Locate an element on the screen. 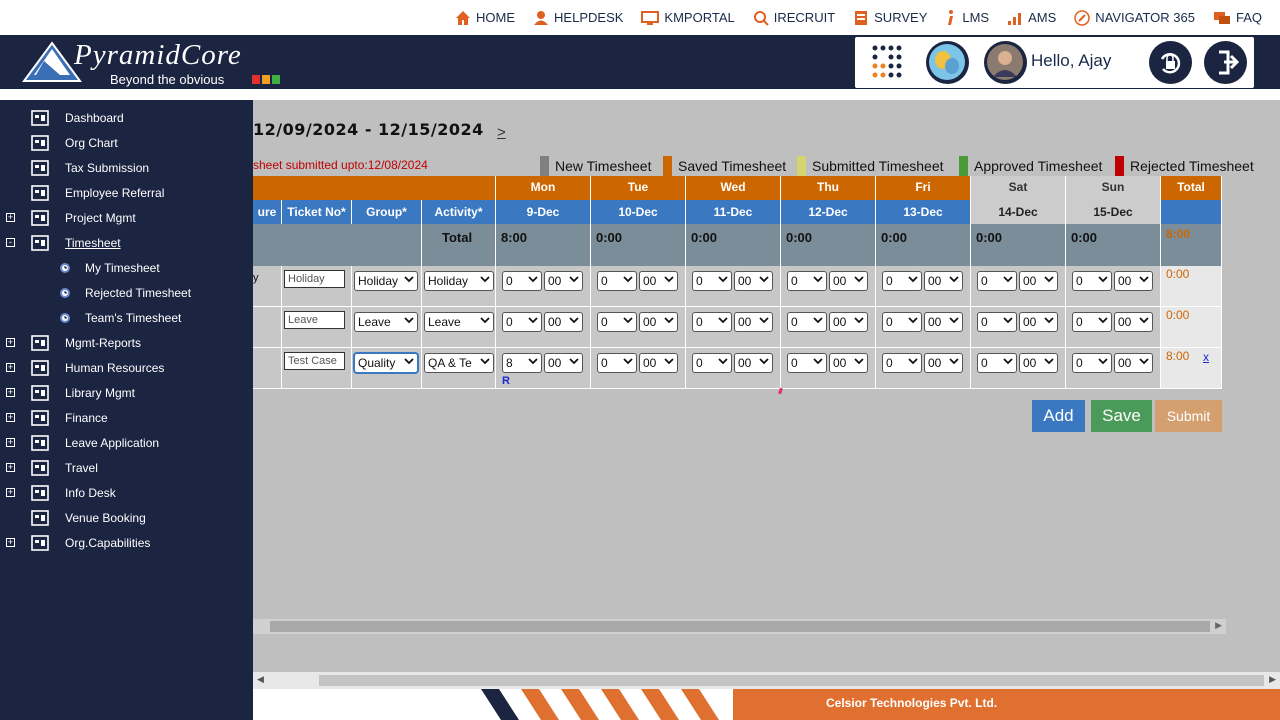  sidebar-item-leave-application: + Leave Application is located at coordinates (126, 442).